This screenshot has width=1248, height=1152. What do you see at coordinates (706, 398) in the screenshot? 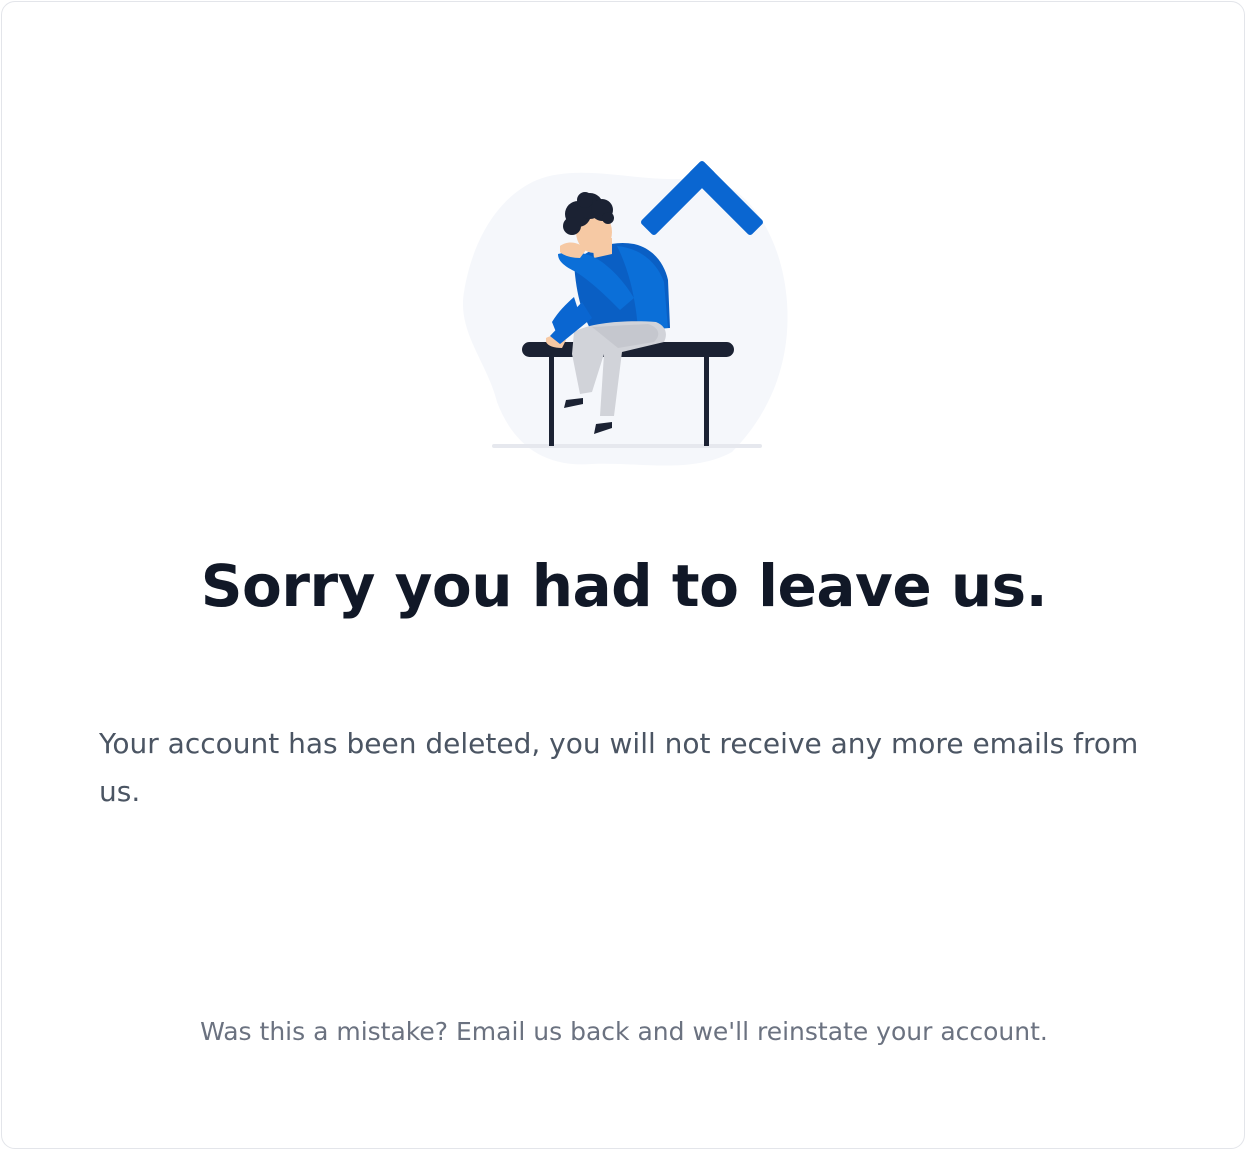
I see `bench-leg-right` at bounding box center [706, 398].